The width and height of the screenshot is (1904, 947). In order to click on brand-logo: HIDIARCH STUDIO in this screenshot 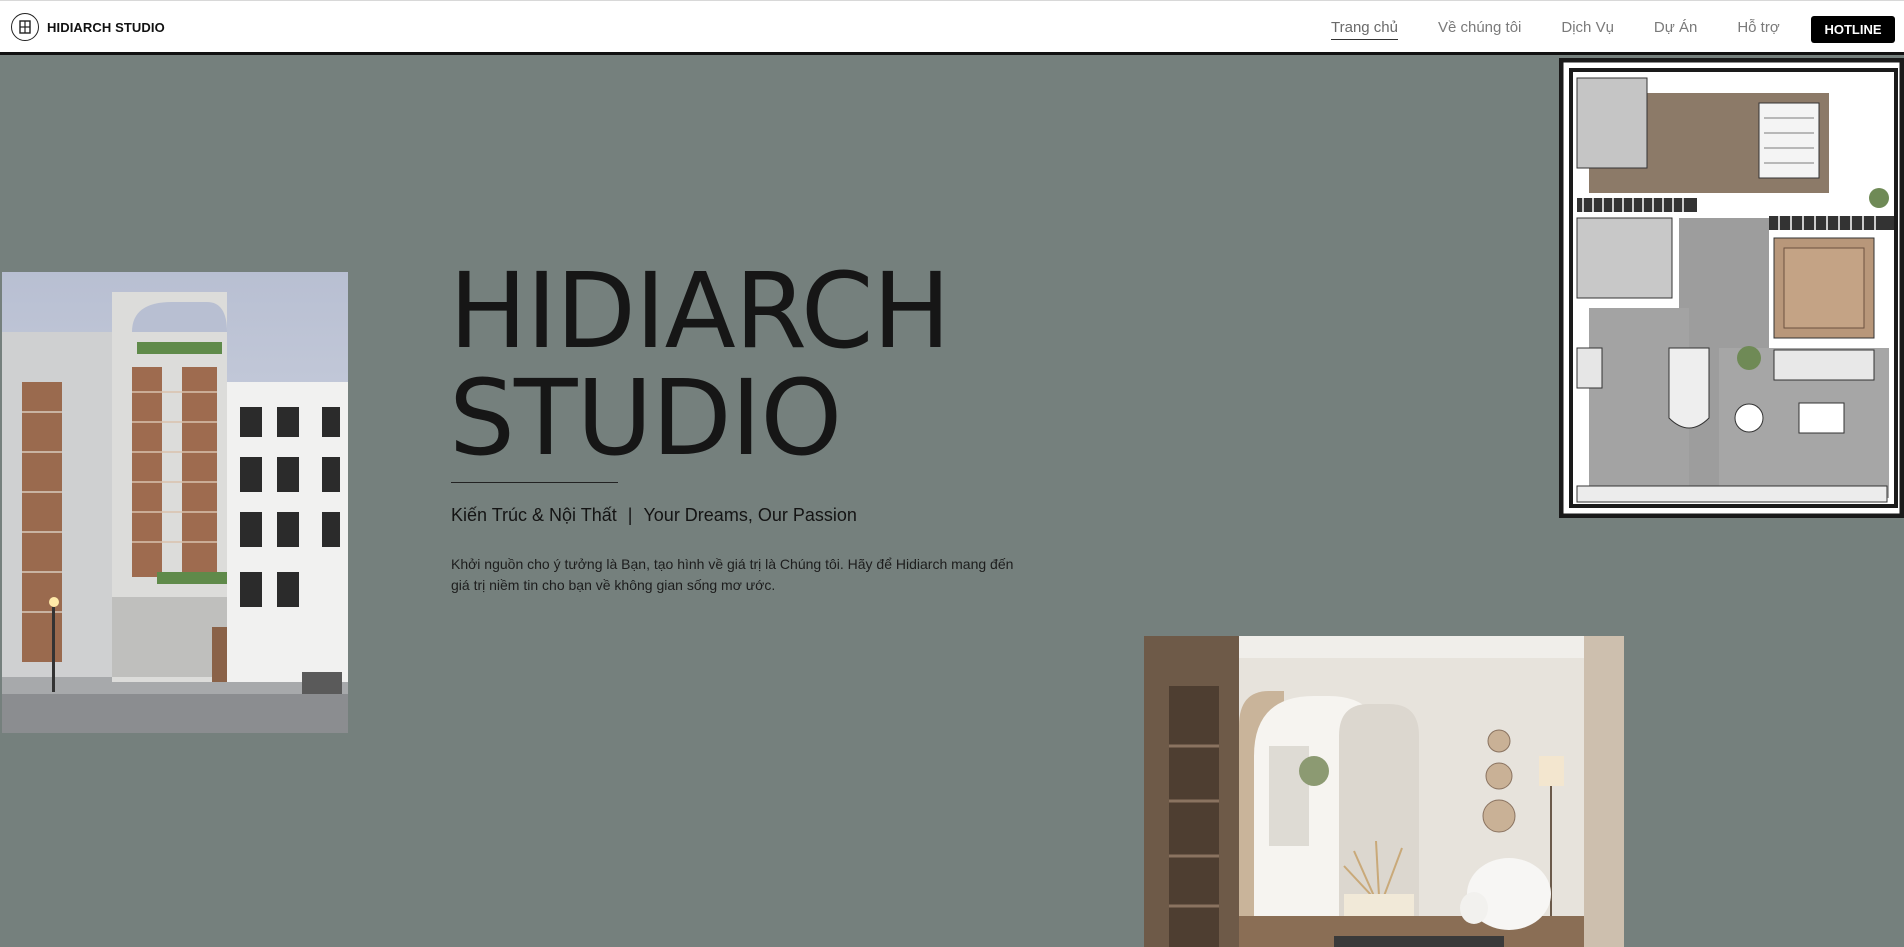, I will do `click(88, 27)`.